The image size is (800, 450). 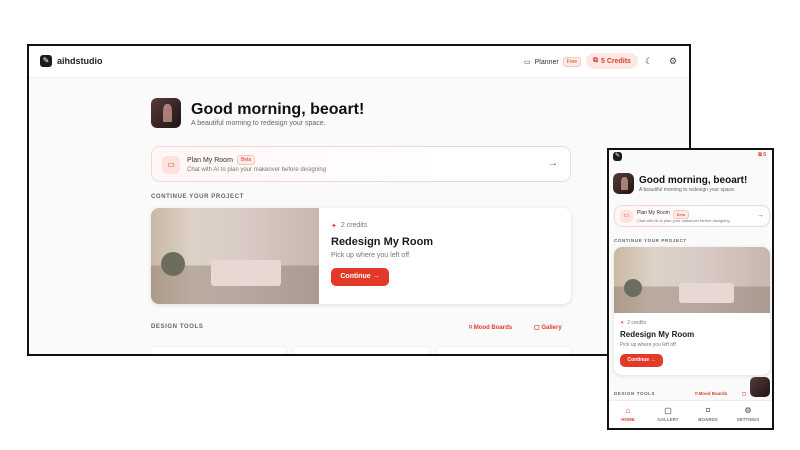 I want to click on plan-title: Plan My Room, so click(x=210, y=160).